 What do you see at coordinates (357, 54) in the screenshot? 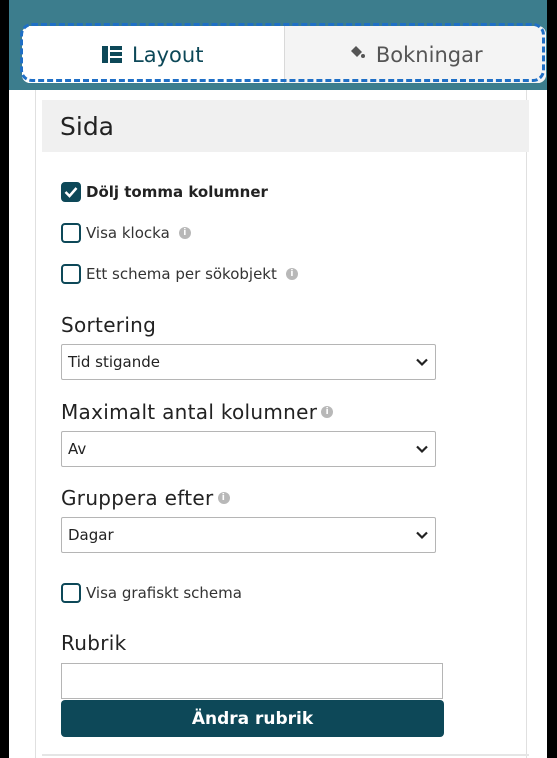
I see `paint-bucket-icon` at bounding box center [357, 54].